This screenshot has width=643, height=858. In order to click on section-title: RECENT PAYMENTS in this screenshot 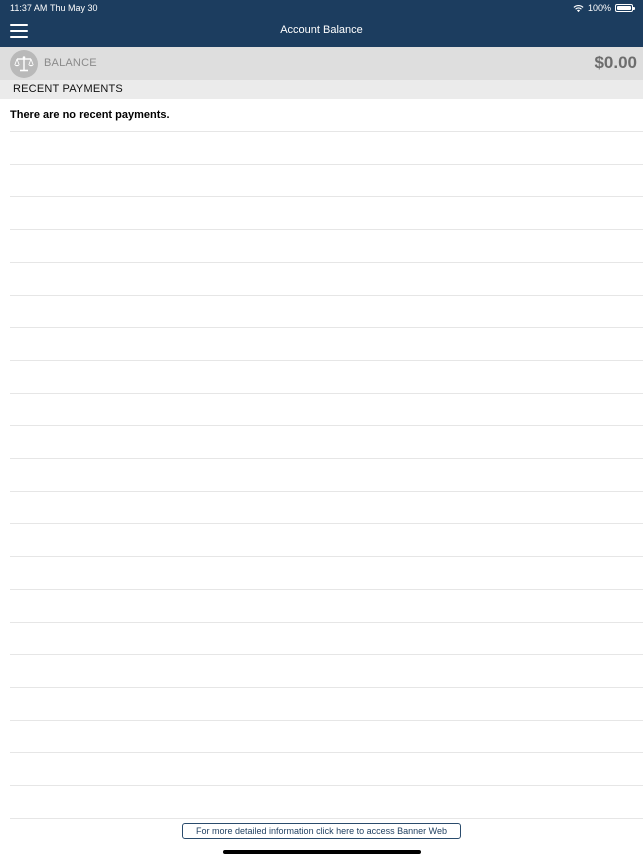, I will do `click(68, 89)`.